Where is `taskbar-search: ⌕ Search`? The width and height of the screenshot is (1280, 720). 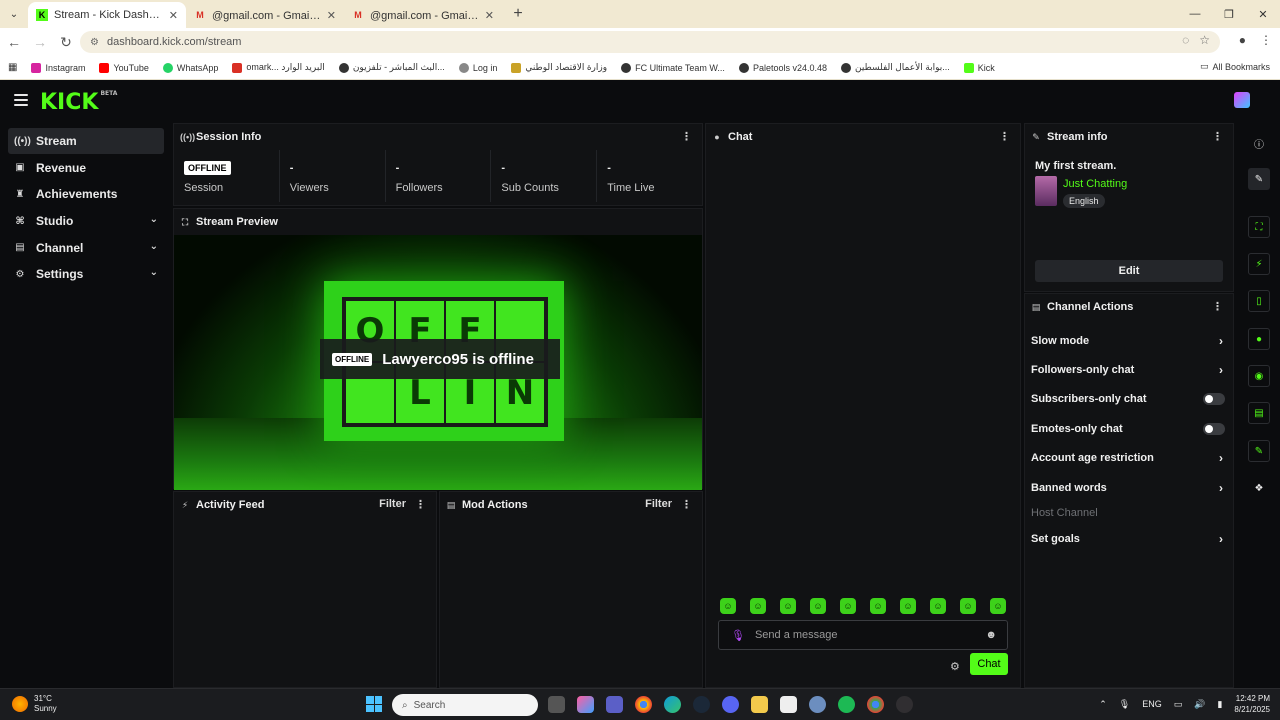 taskbar-search: ⌕ Search is located at coordinates (465, 705).